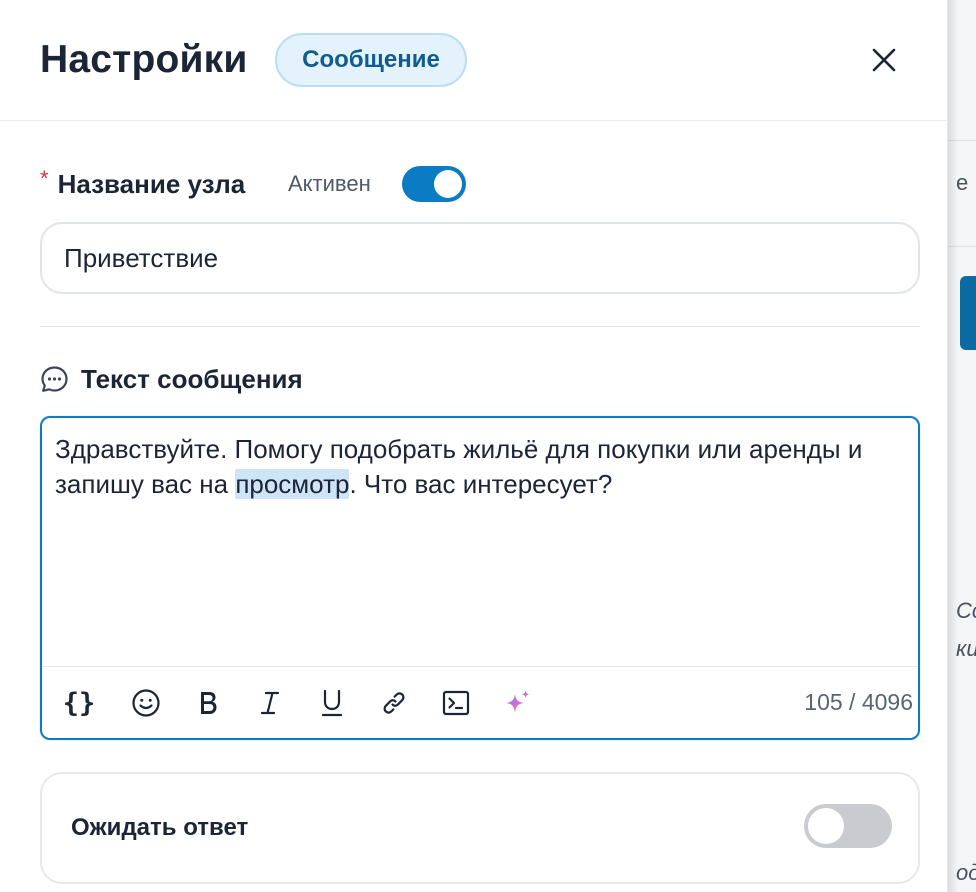  What do you see at coordinates (151, 183) in the screenshot?
I see `node-name-label: Название узла` at bounding box center [151, 183].